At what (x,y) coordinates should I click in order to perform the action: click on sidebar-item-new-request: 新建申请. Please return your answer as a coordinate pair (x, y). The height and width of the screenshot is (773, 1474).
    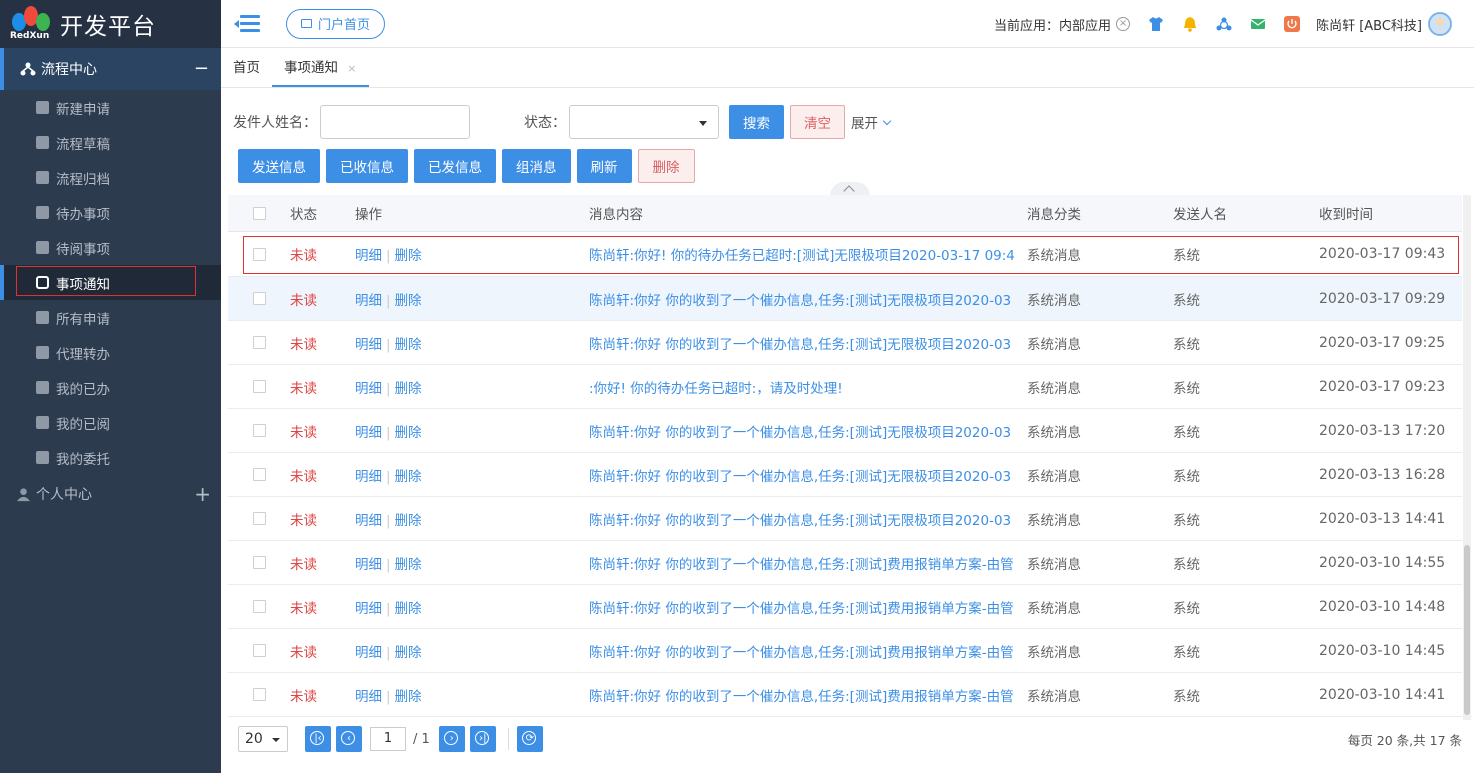
    Looking at the image, I should click on (110, 107).